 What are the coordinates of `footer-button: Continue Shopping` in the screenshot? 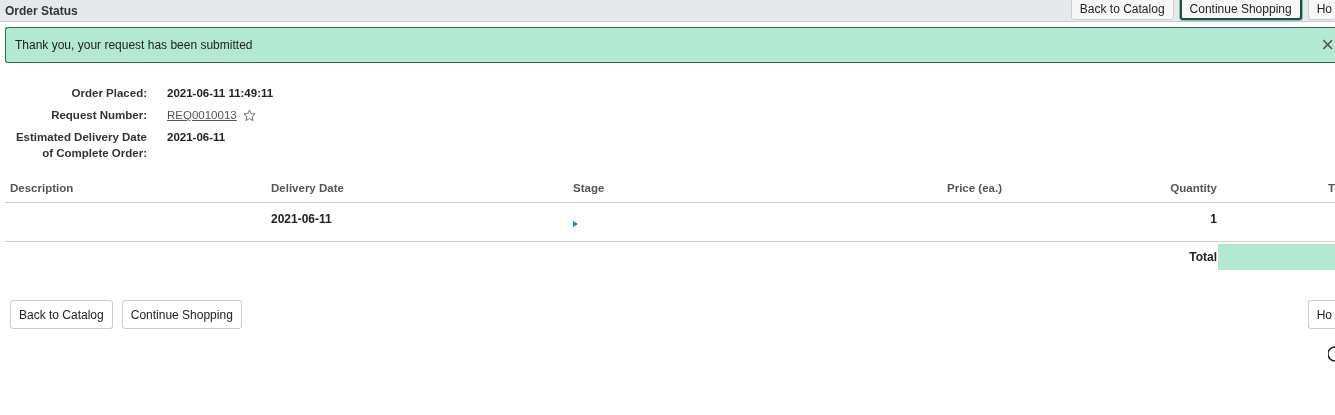 It's located at (181, 314).